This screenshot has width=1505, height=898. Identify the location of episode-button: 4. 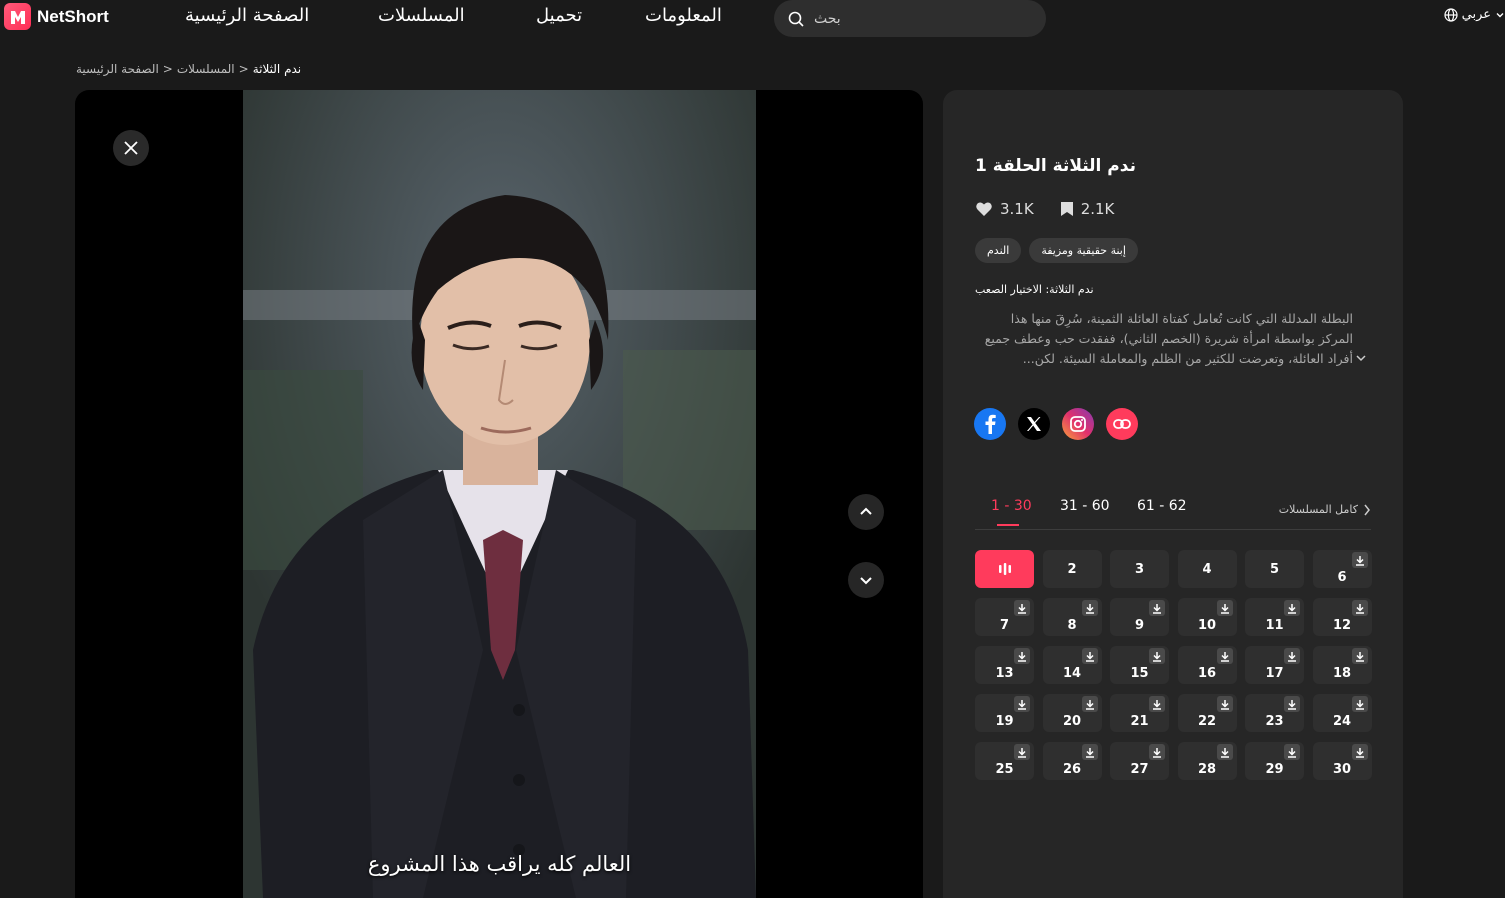
(1207, 569).